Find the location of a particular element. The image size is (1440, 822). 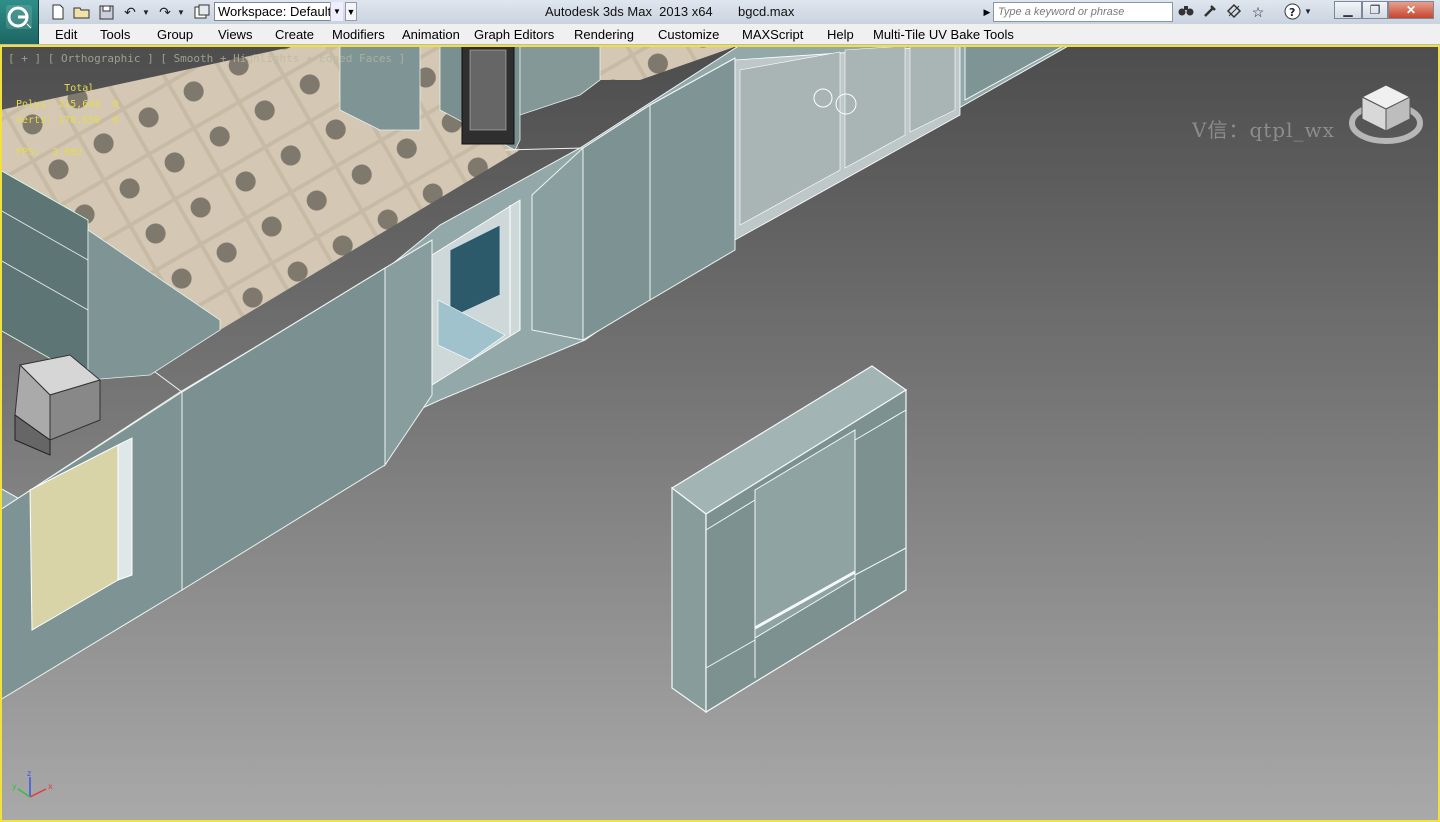

communication-icon is located at coordinates (1234, 12).